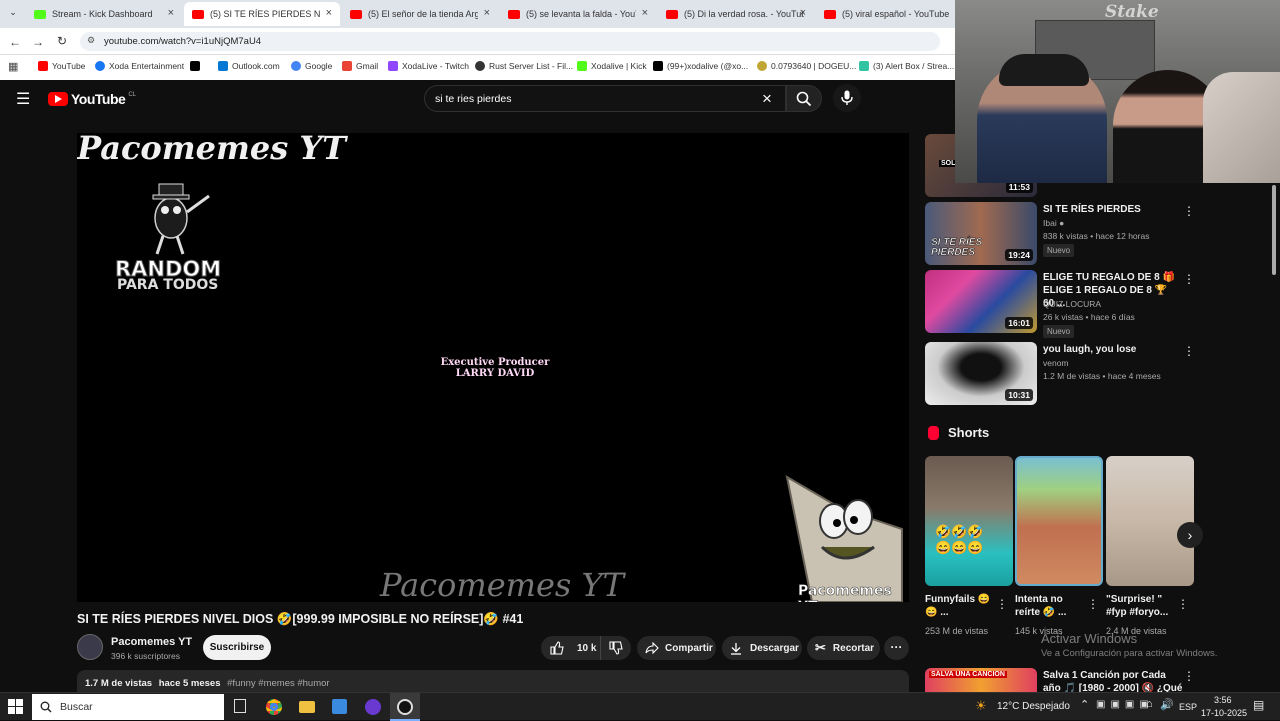  What do you see at coordinates (278, 683) in the screenshot?
I see `hashtags: #funny #memes #humor` at bounding box center [278, 683].